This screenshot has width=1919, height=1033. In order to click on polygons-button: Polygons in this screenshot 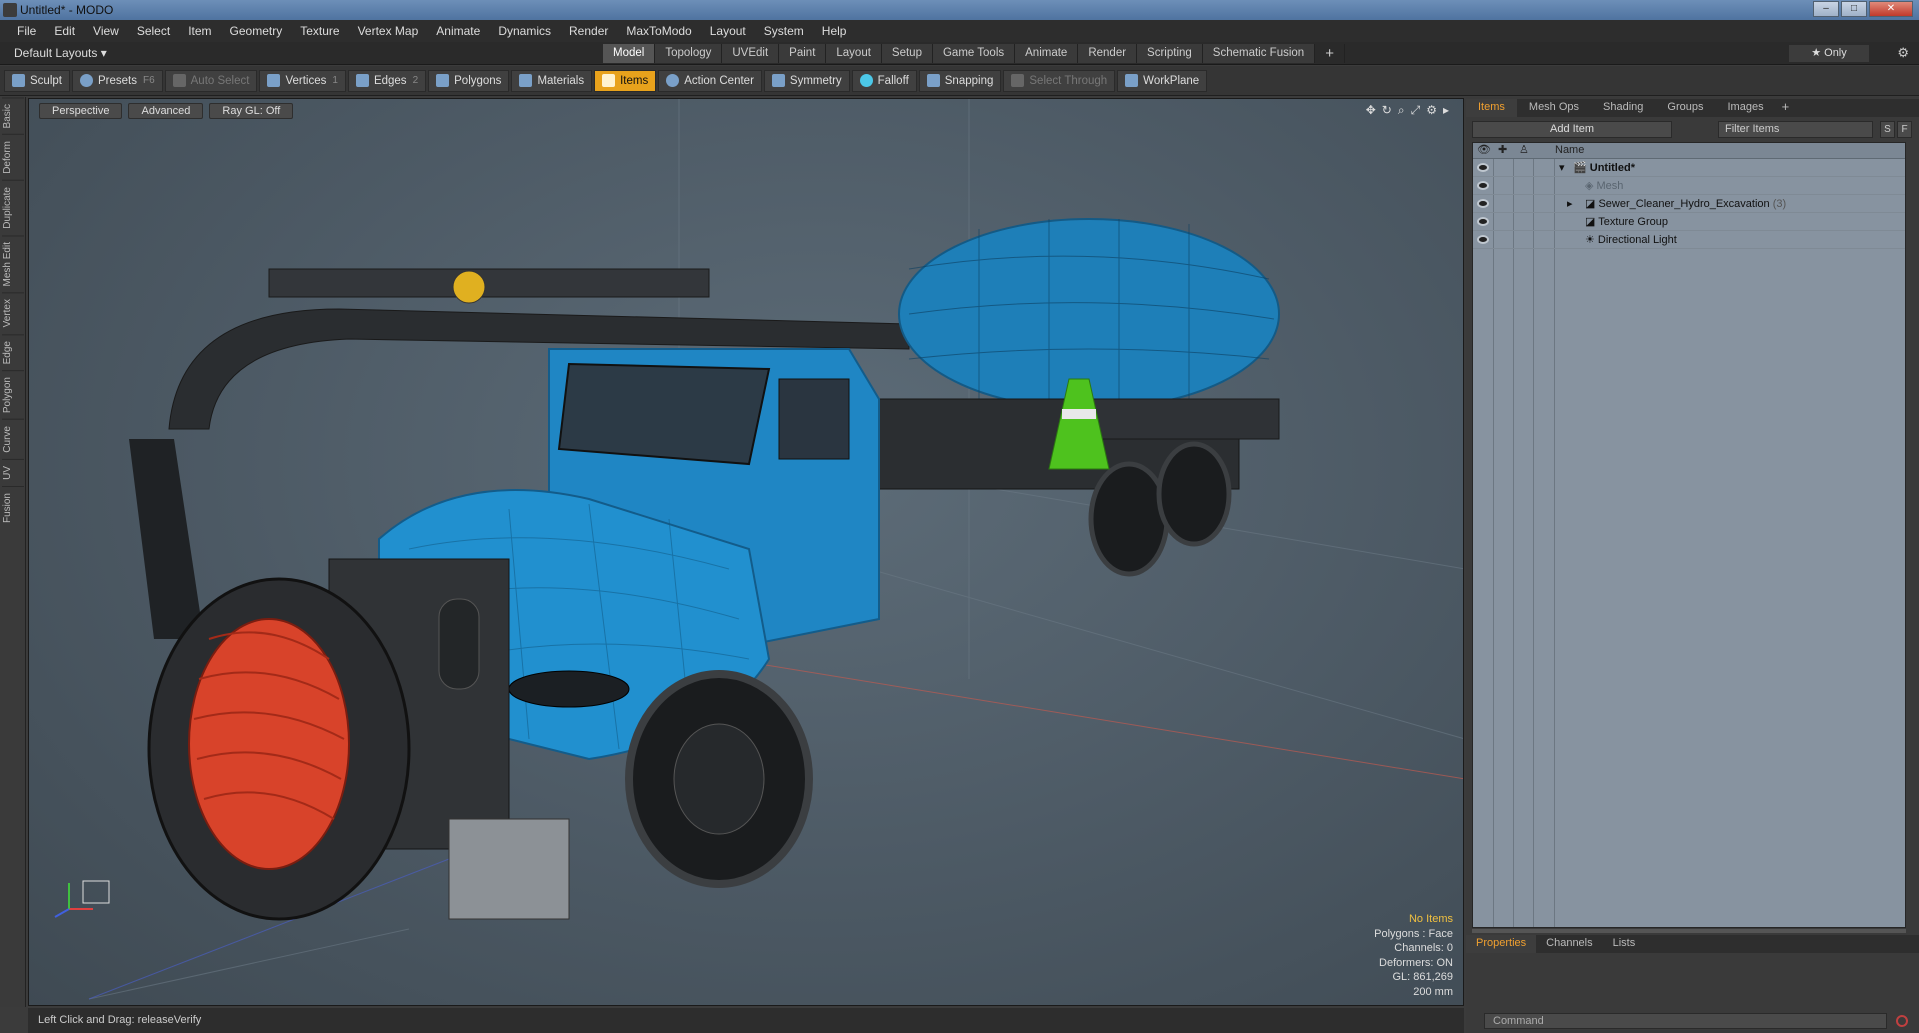, I will do `click(469, 80)`.